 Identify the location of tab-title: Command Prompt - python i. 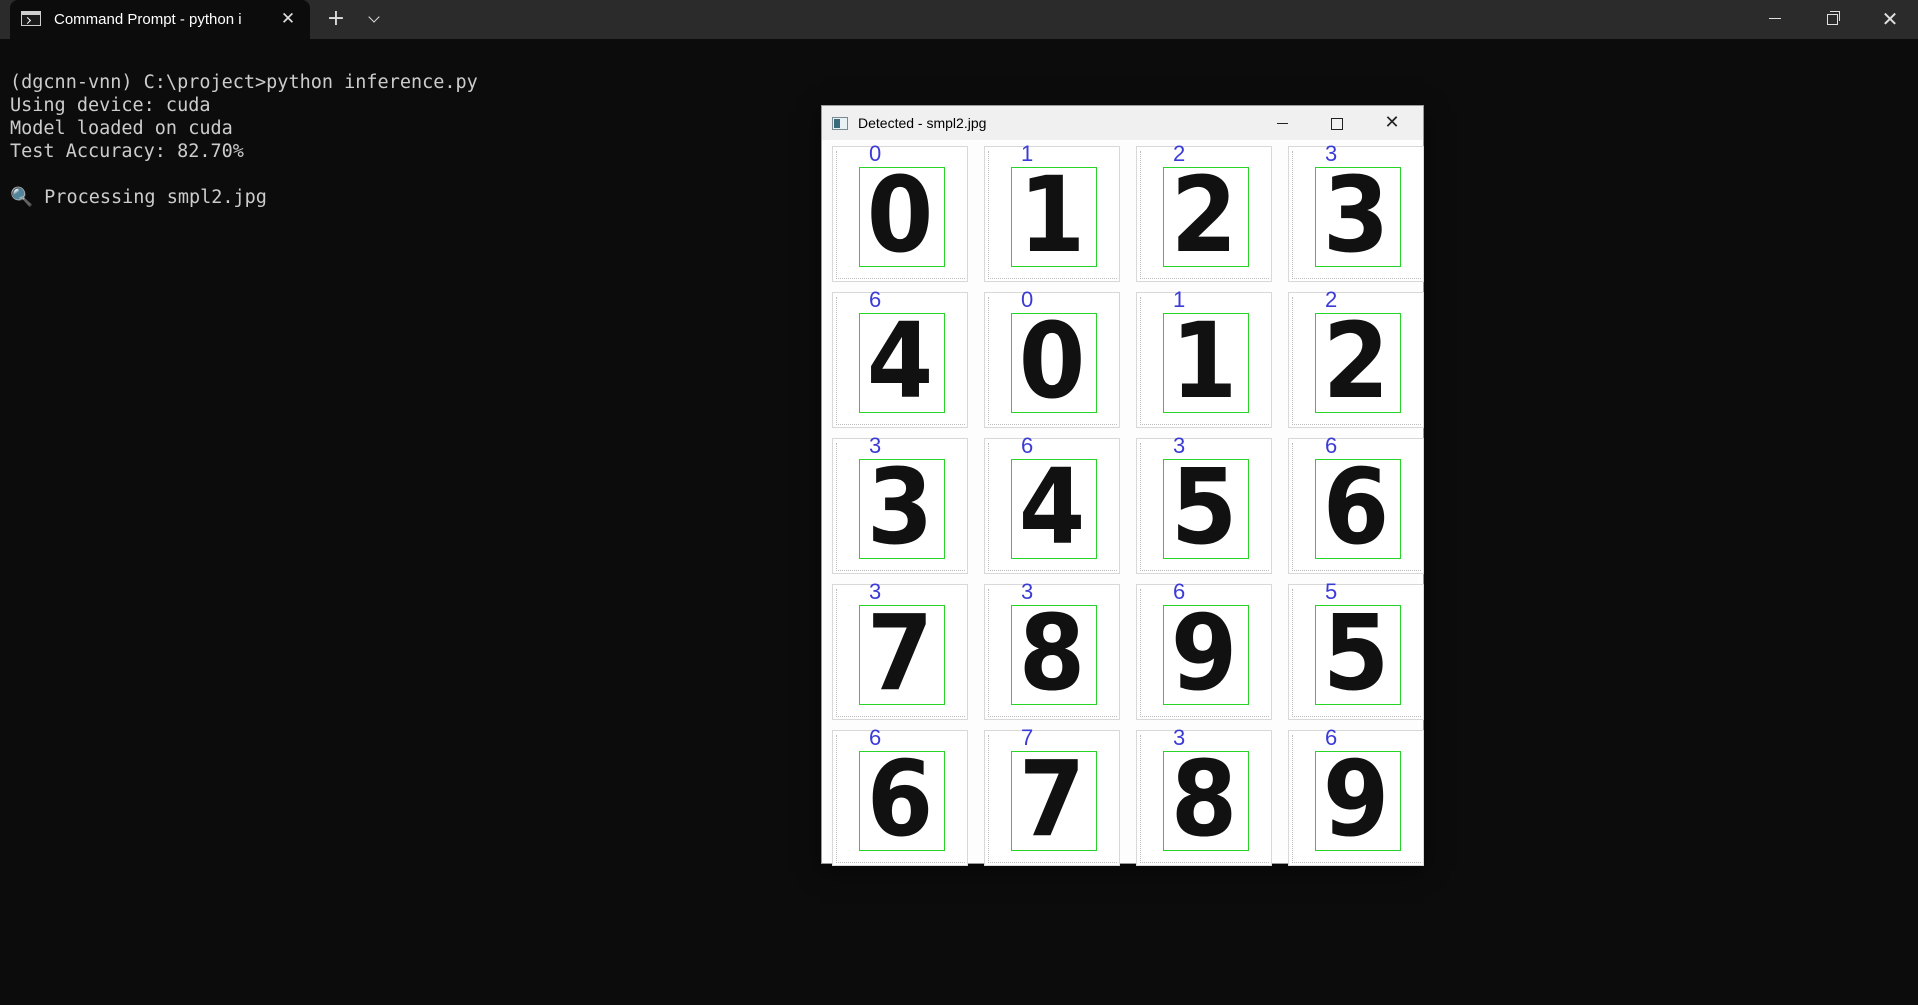
(148, 19).